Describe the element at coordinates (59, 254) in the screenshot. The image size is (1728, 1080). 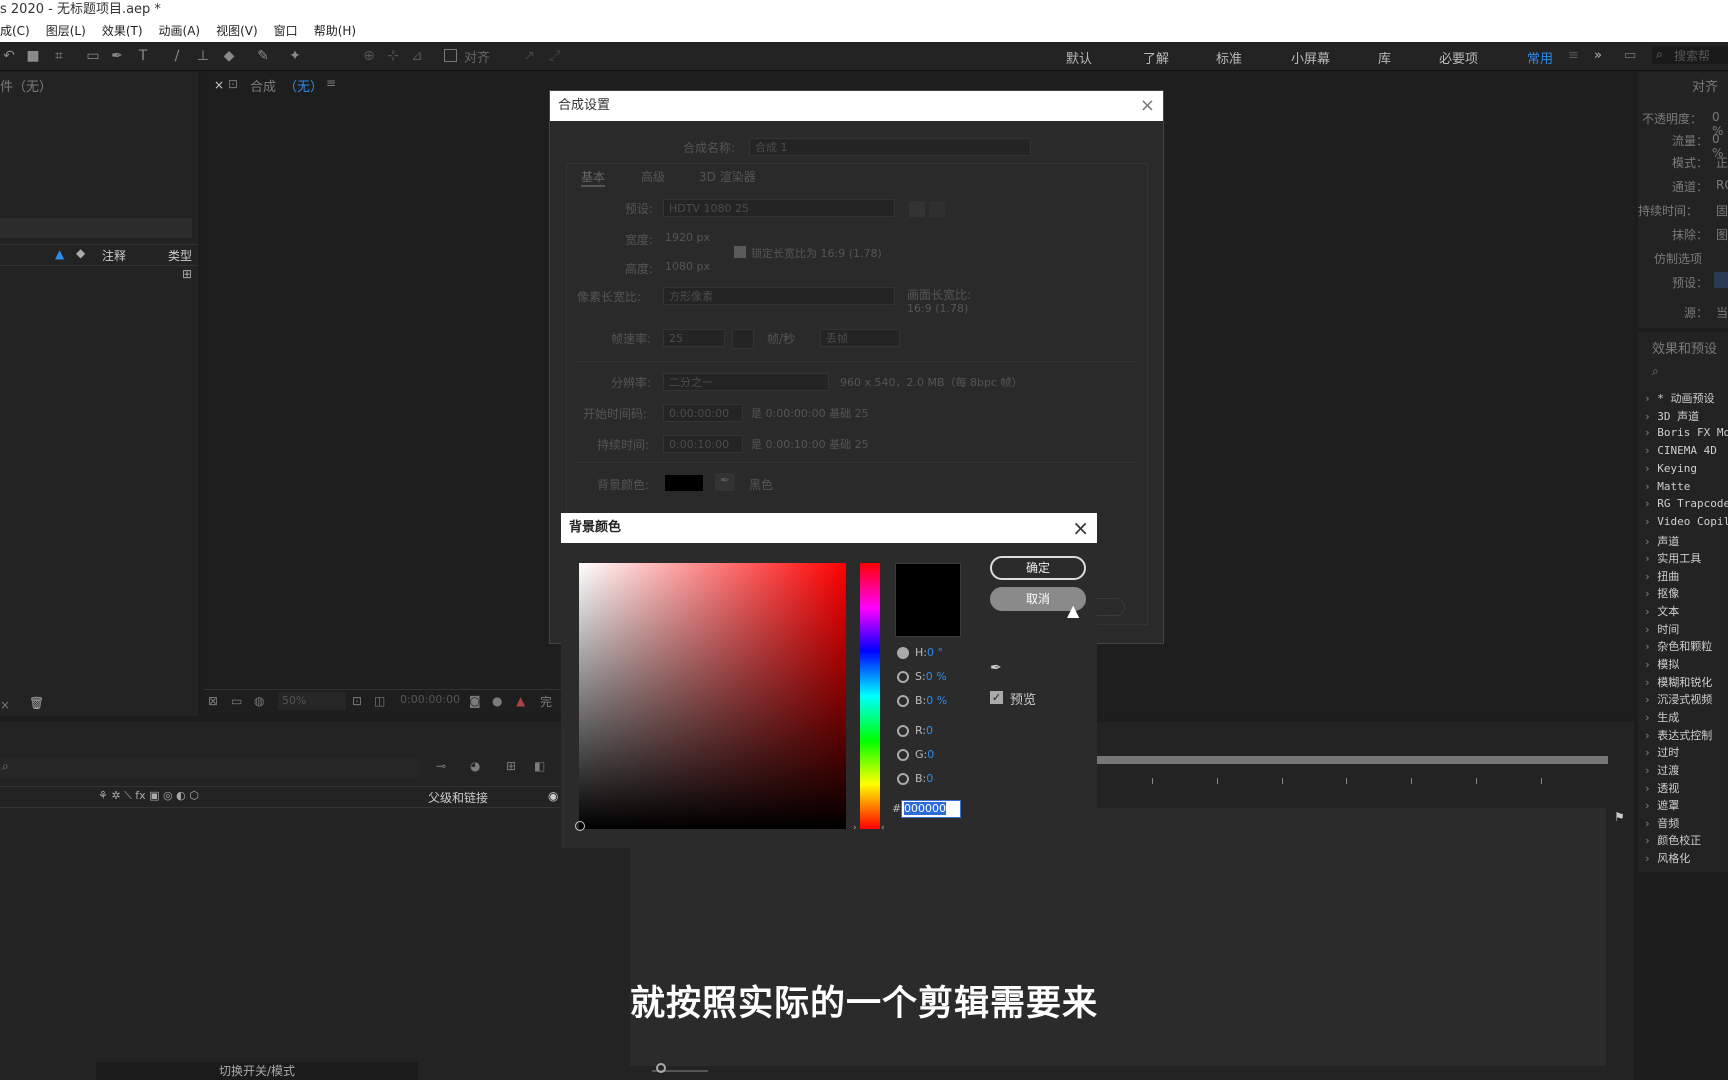
I see `sort-ascending-icon: ▲` at that location.